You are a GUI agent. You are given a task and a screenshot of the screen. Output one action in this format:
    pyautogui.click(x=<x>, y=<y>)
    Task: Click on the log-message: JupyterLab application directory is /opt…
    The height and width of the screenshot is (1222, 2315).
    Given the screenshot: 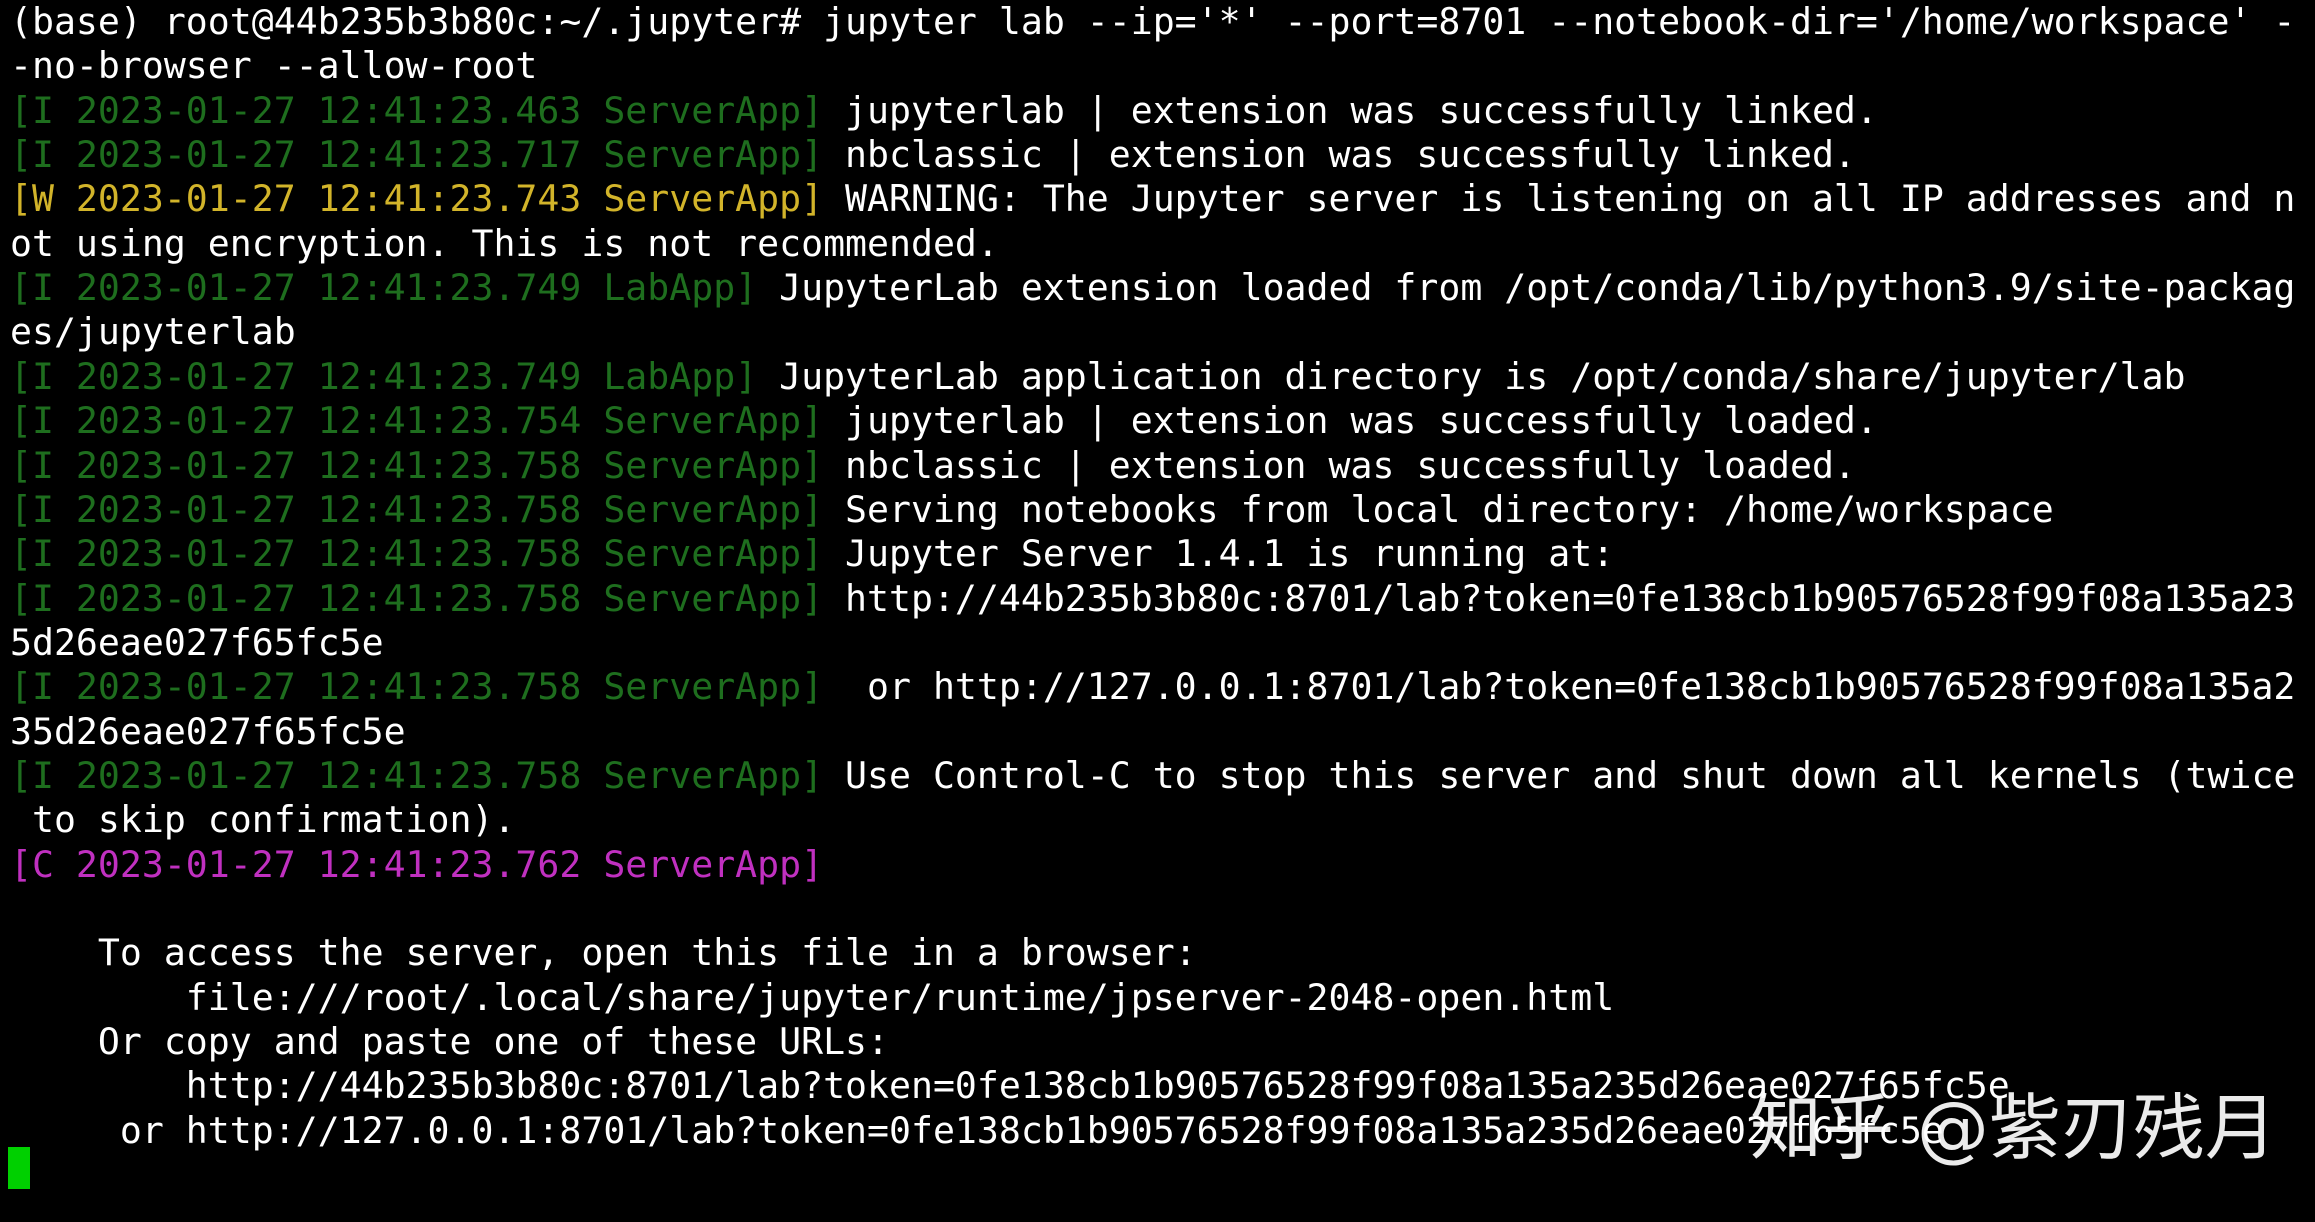 What is the action you would take?
    pyautogui.click(x=1471, y=376)
    